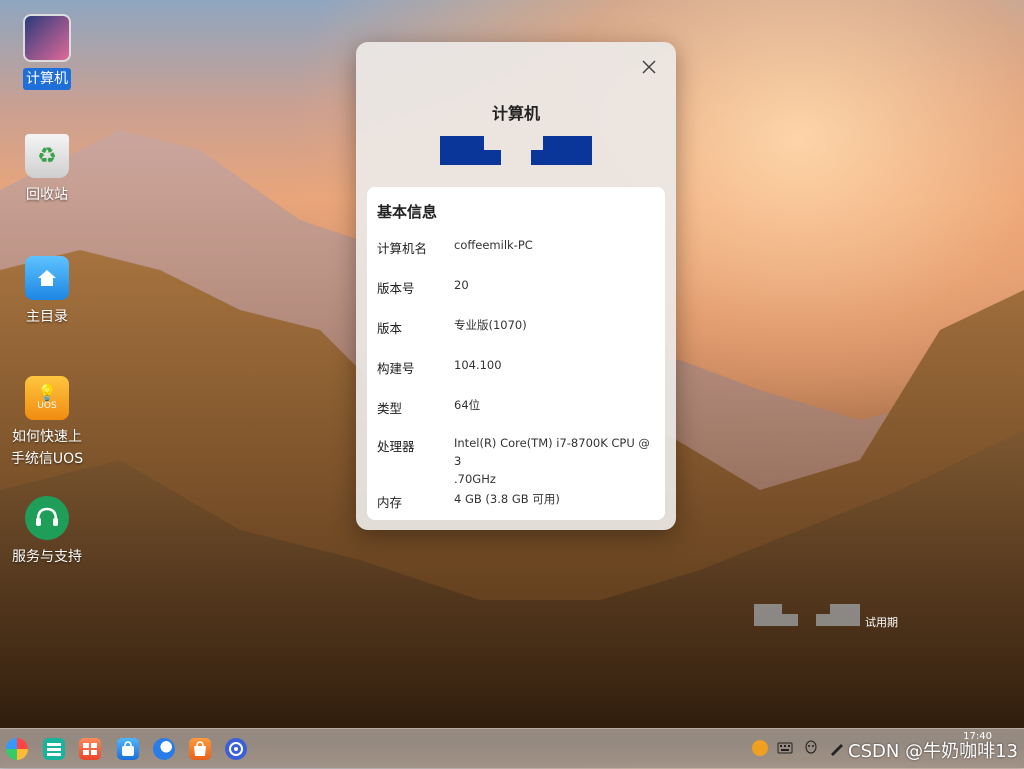 The image size is (1024, 769). What do you see at coordinates (493, 245) in the screenshot?
I see `info-value: coffeemilk-PC` at bounding box center [493, 245].